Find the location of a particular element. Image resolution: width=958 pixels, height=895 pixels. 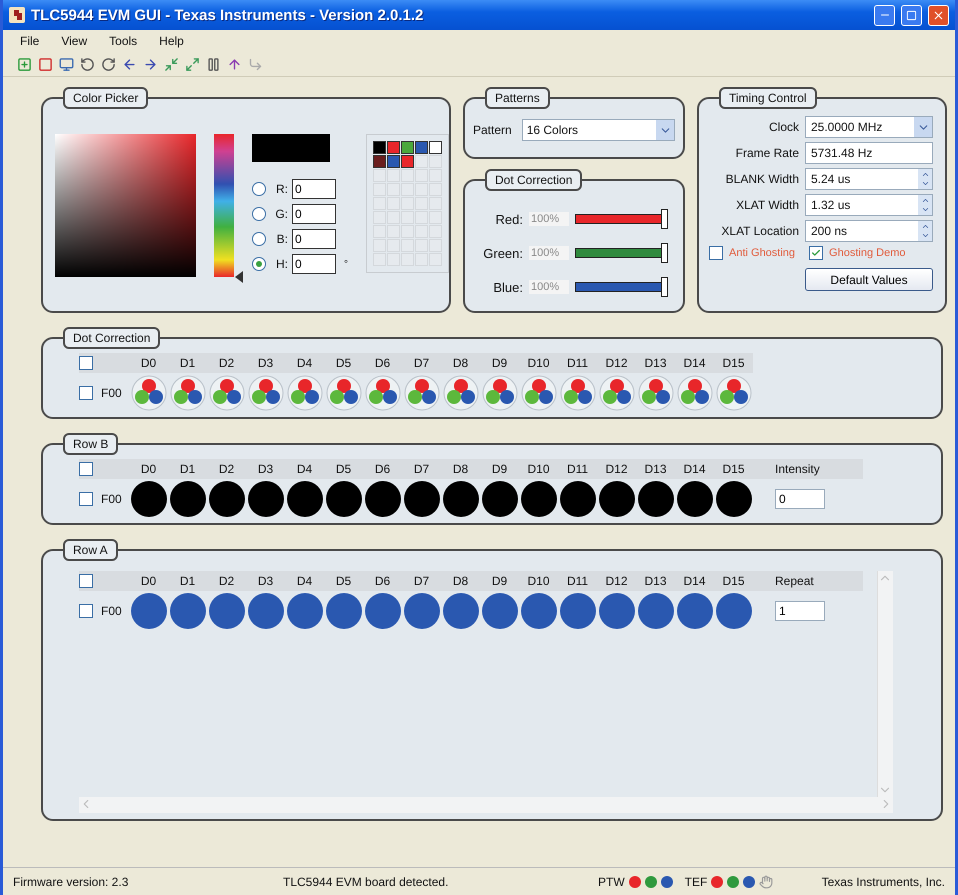

pause-icon is located at coordinates (213, 64).